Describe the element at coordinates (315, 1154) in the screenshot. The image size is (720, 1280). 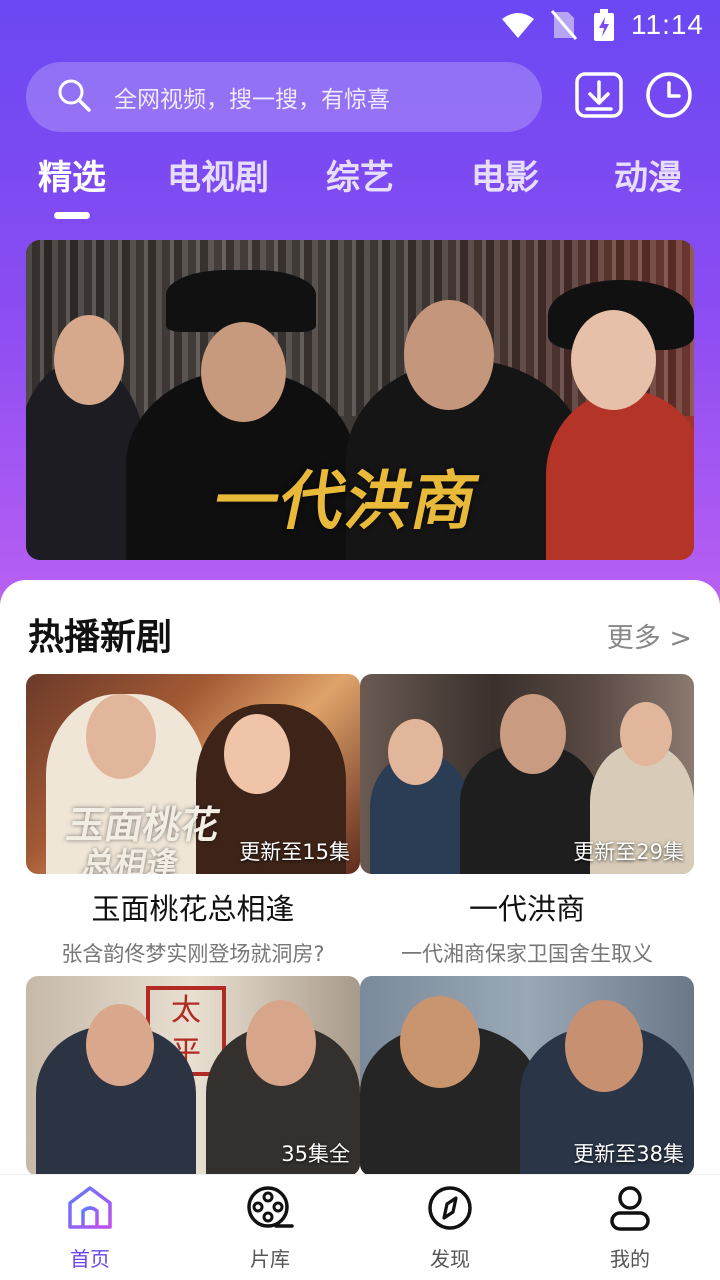
I see `episode-badge: 35集全` at that location.